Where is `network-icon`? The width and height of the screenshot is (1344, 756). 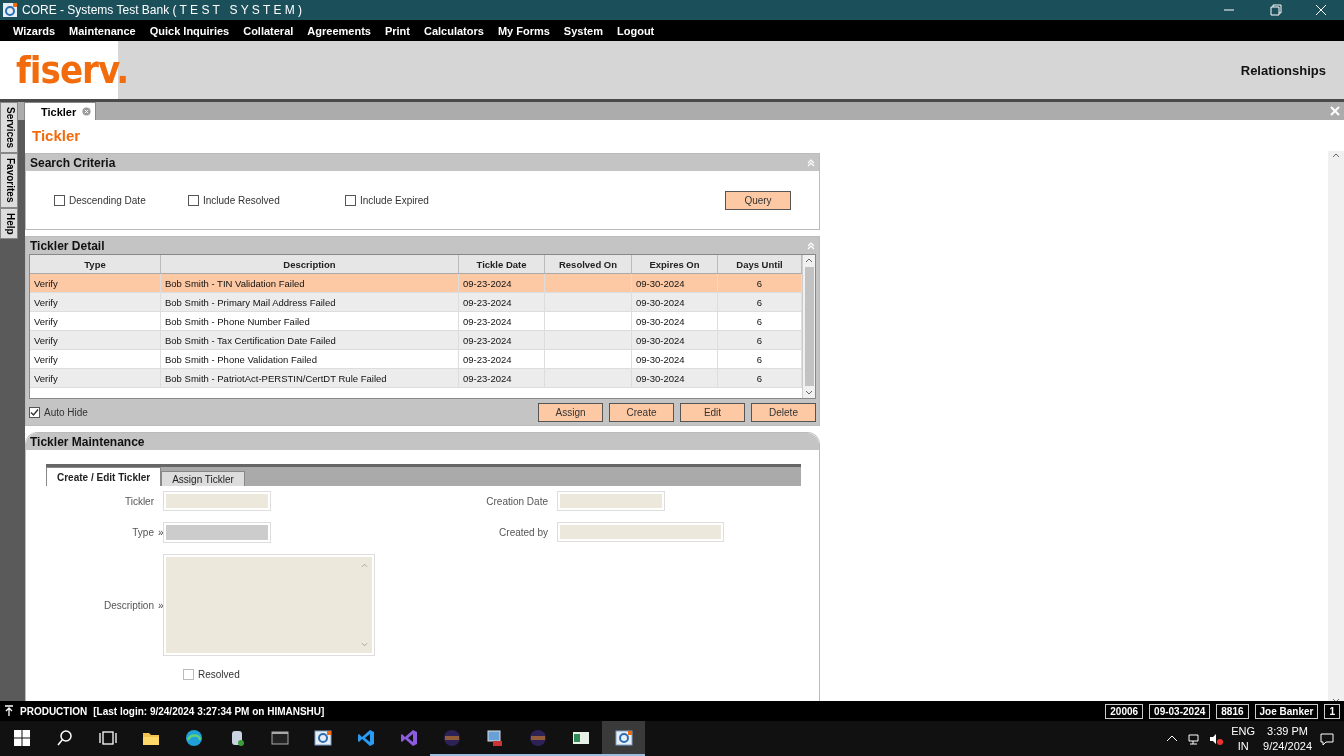
network-icon is located at coordinates (1194, 738).